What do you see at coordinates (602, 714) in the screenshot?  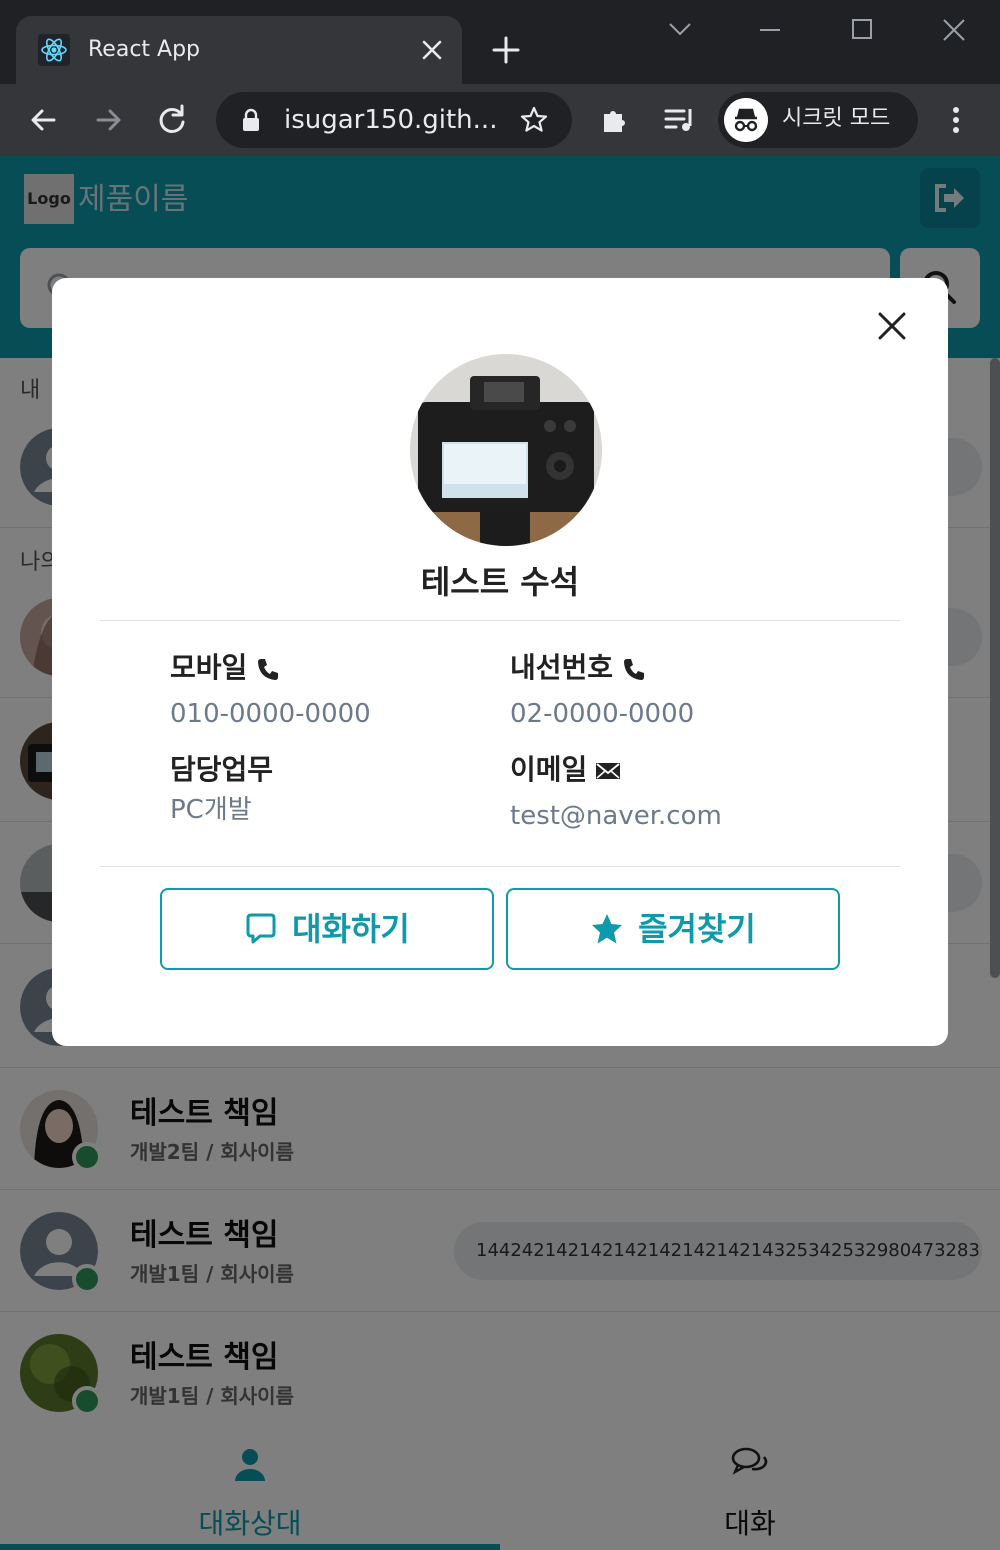 I see `extension-value: 02-0000-0000` at bounding box center [602, 714].